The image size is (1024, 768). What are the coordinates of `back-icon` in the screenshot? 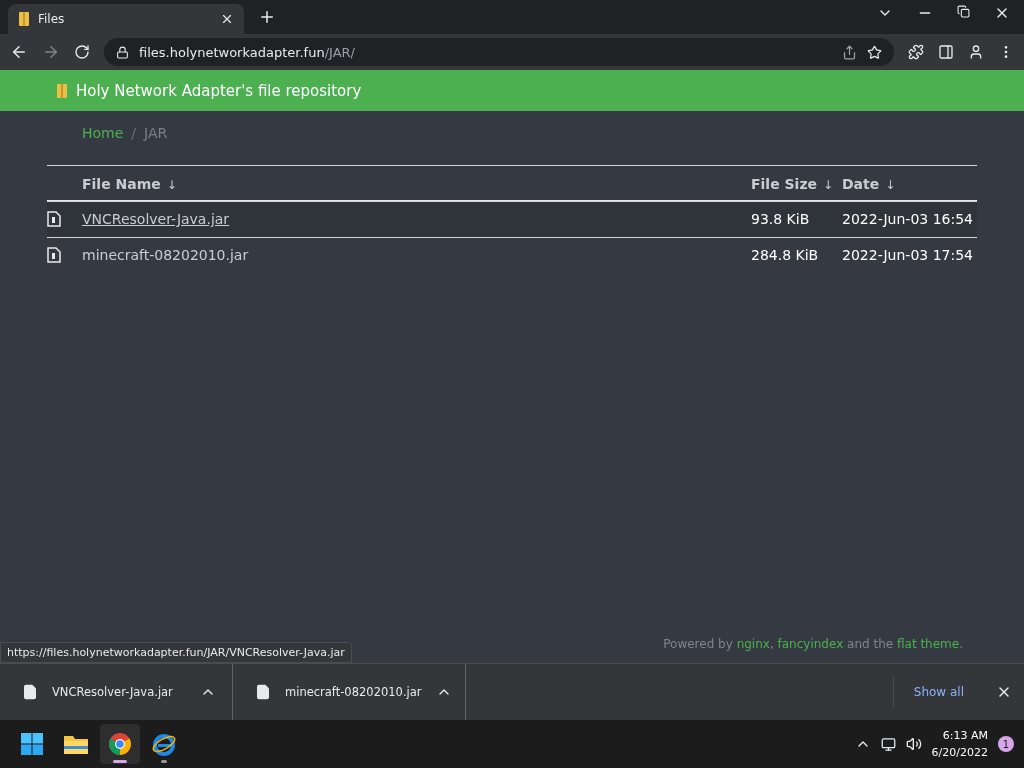 It's located at (19, 52).